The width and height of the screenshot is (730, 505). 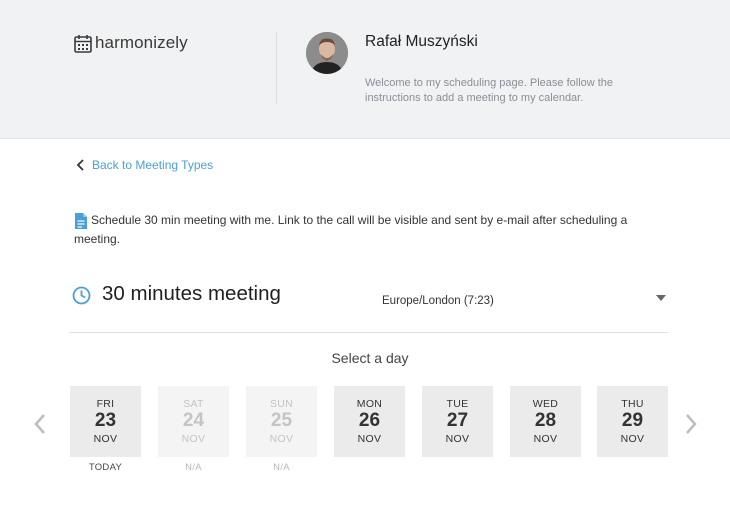 What do you see at coordinates (632, 404) in the screenshot?
I see `day-of-week: THU` at bounding box center [632, 404].